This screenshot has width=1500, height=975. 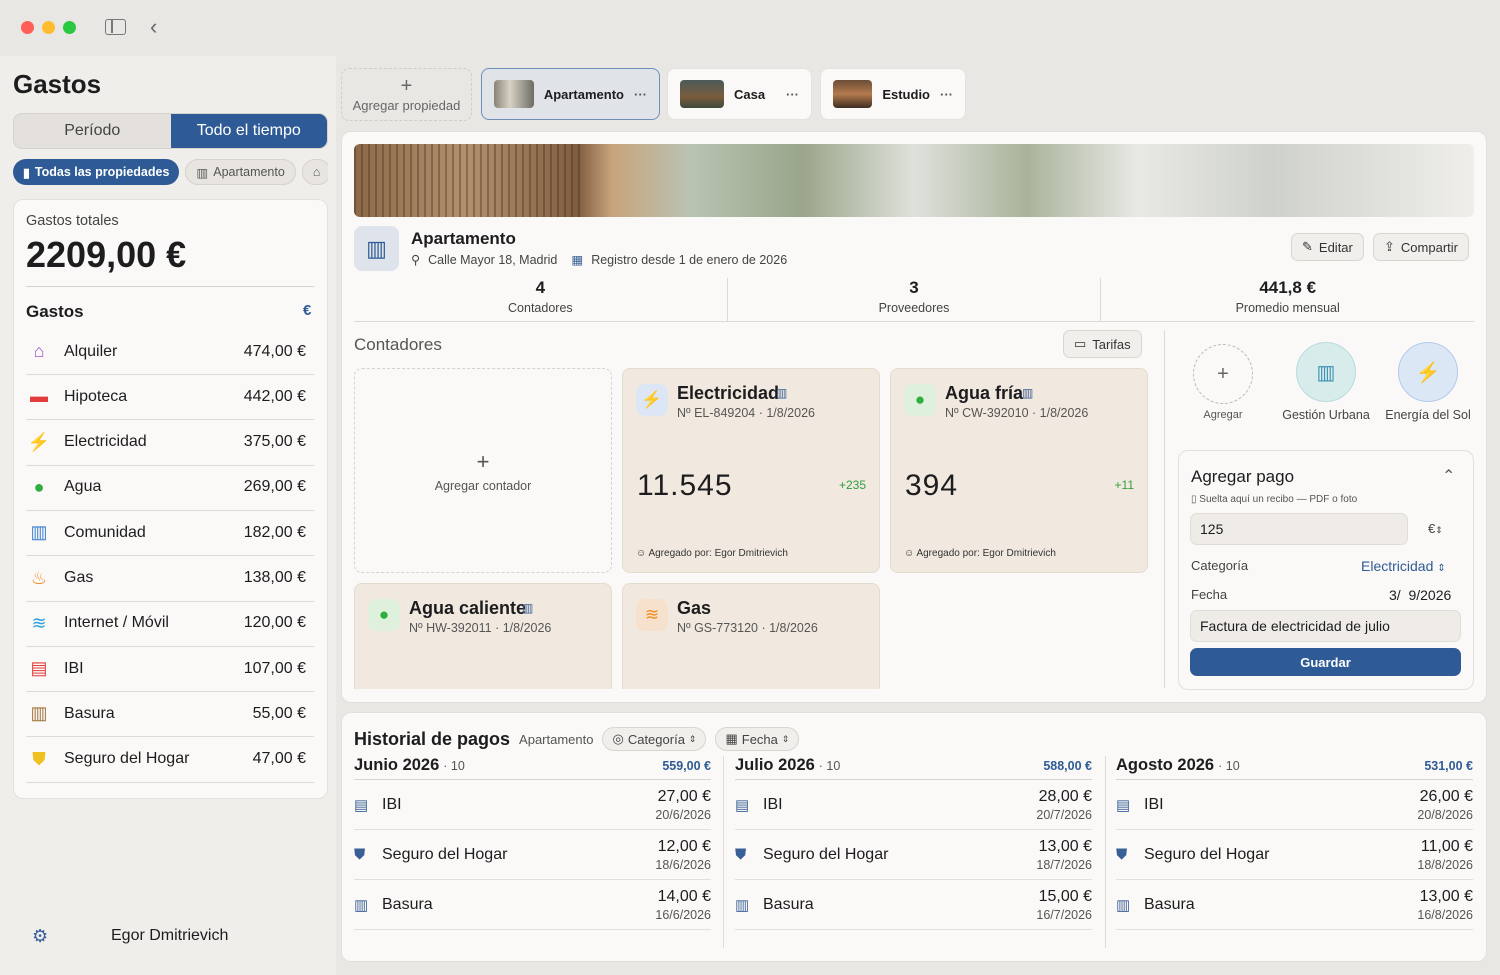 What do you see at coordinates (1326, 372) in the screenshot?
I see `provider-gestion-urbana-building-icon: ▥` at bounding box center [1326, 372].